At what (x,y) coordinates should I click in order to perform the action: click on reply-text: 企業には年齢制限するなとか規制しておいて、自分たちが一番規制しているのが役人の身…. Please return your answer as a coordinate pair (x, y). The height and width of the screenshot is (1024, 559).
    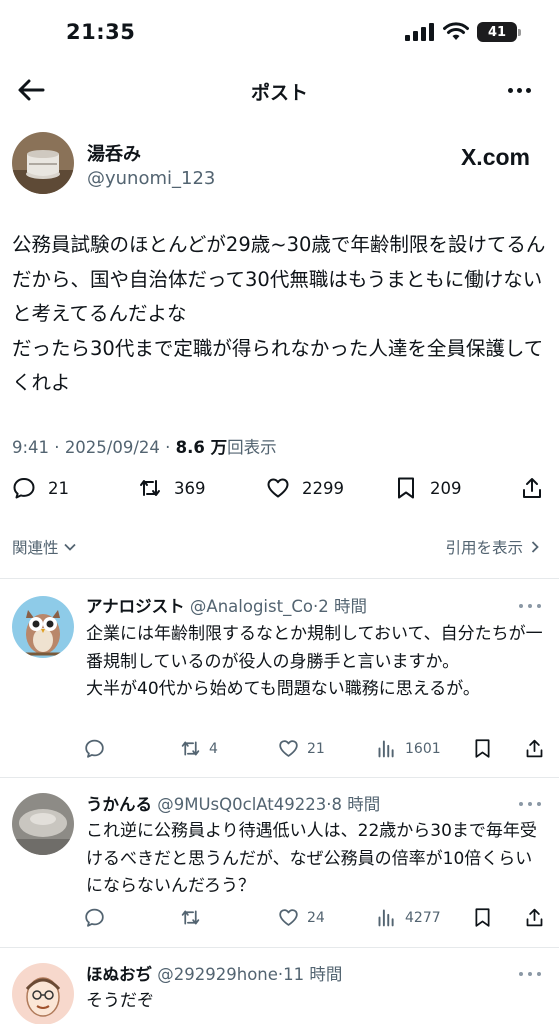
    Looking at the image, I should click on (314, 661).